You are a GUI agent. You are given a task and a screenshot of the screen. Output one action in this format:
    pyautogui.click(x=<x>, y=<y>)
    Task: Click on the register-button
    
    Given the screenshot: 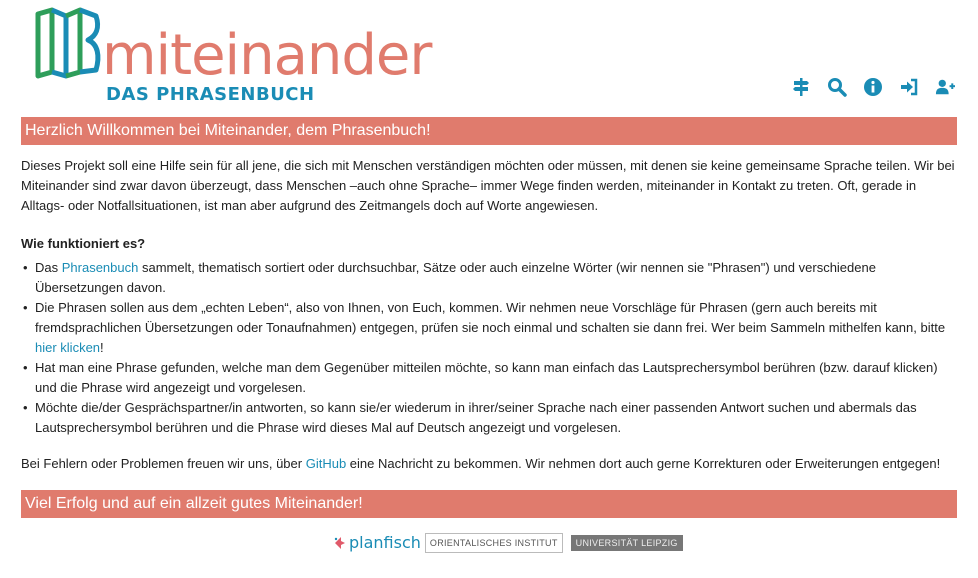 What is the action you would take?
    pyautogui.click(x=945, y=87)
    